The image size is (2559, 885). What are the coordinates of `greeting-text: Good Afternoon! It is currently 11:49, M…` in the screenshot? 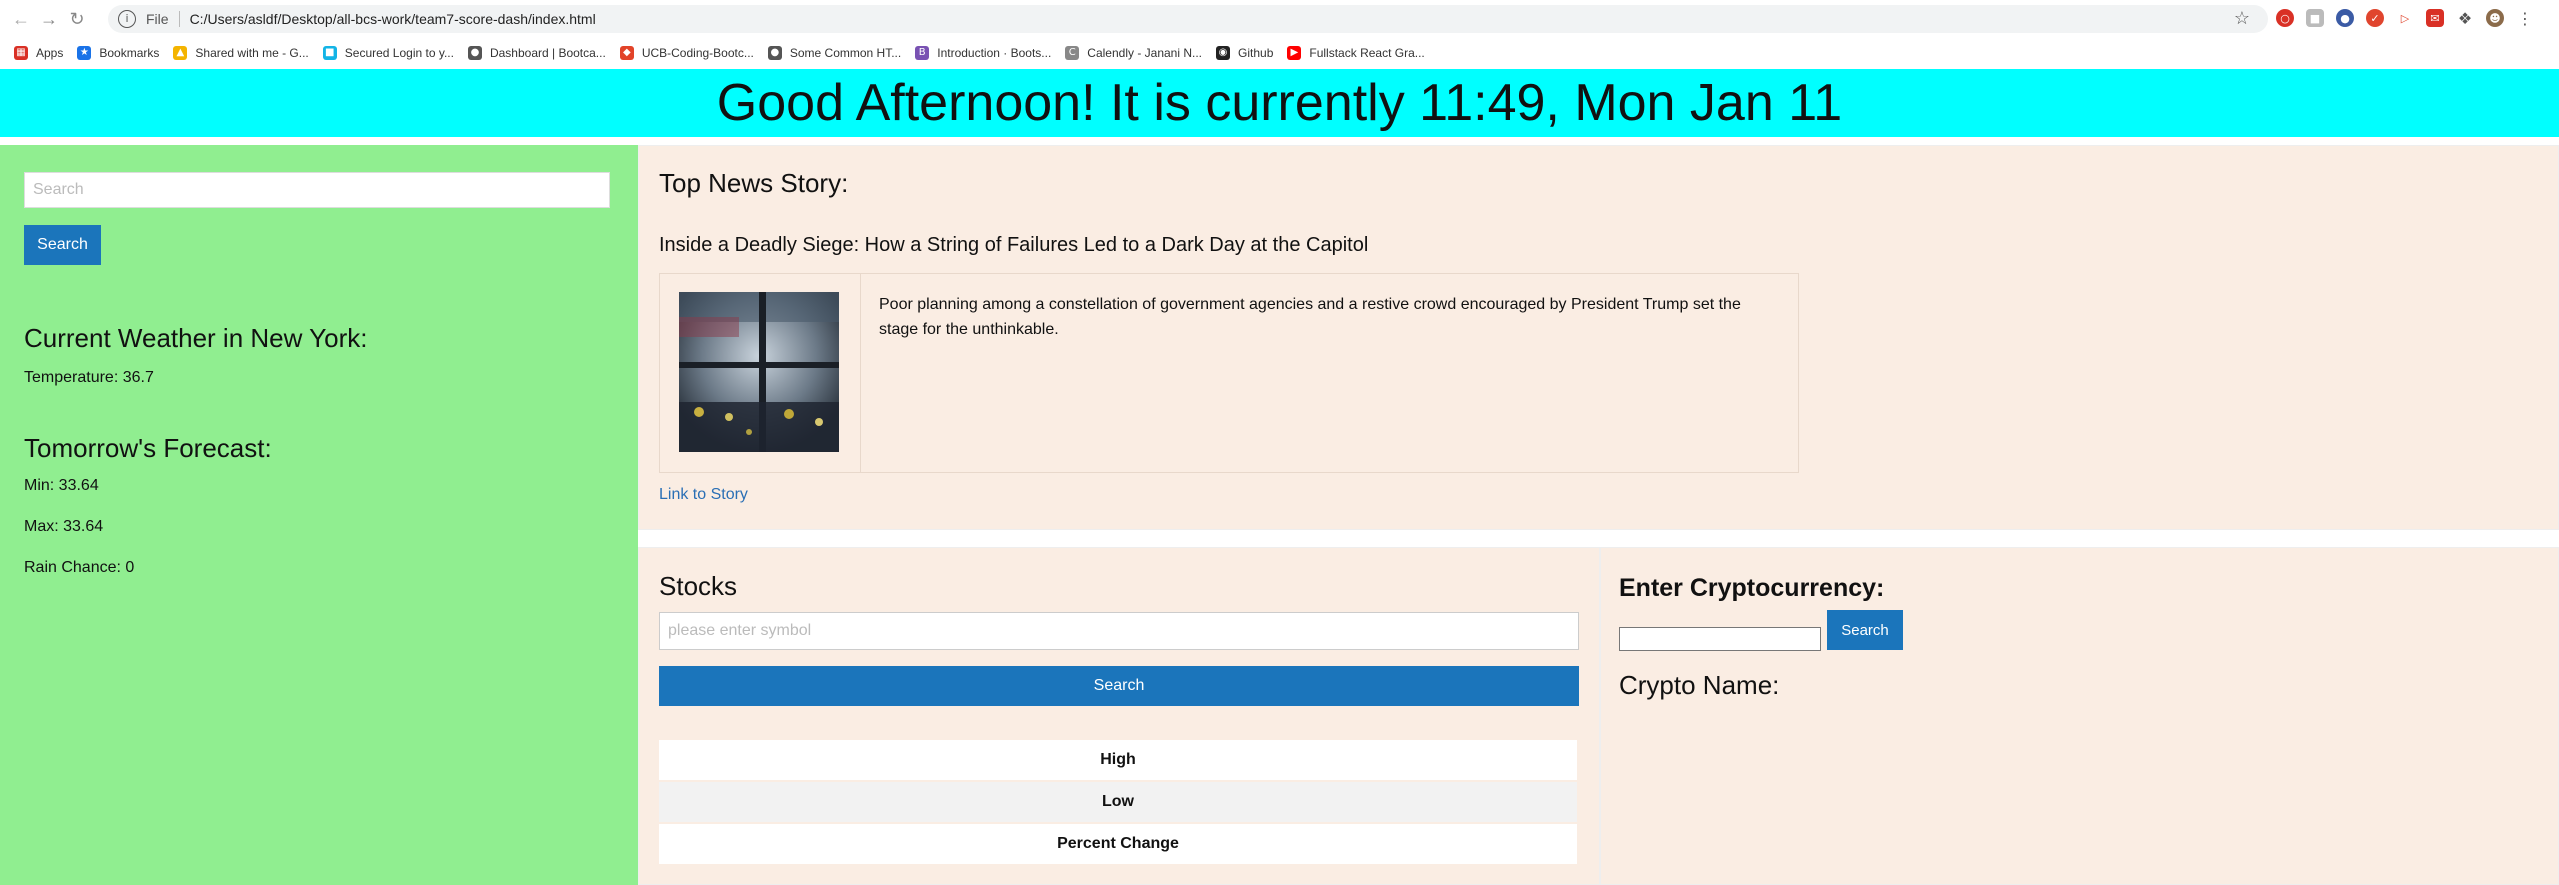 It's located at (1279, 103).